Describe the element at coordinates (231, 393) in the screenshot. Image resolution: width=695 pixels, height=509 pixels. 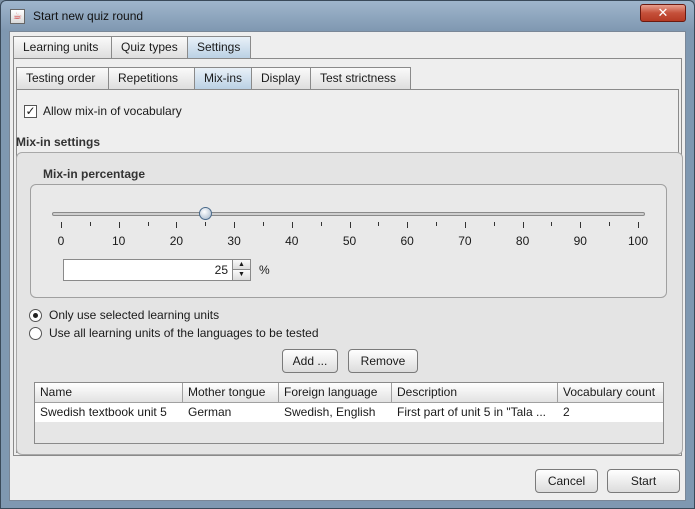
I see `column-header-mother-tongue: Mother tongue` at that location.